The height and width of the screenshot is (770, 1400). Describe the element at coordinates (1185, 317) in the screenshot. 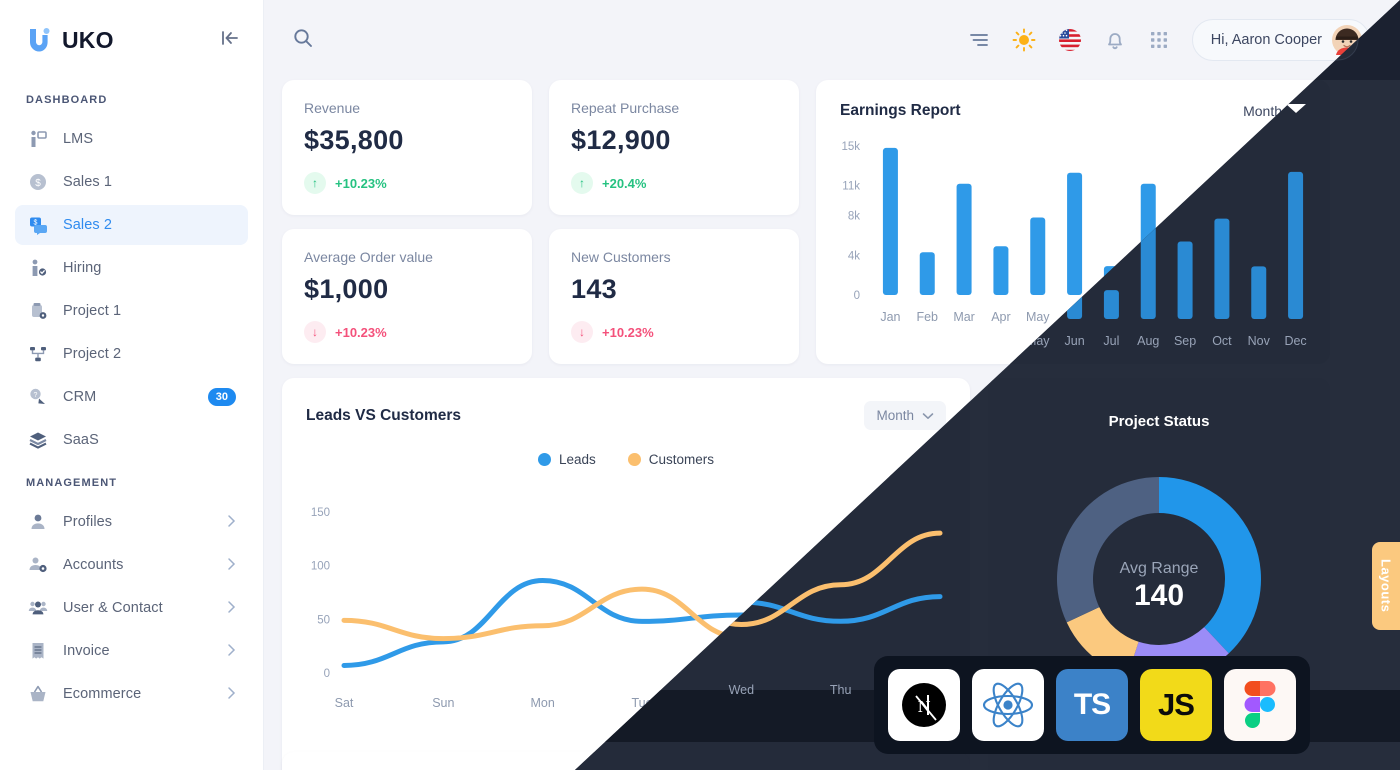

I see `svg-text: Sep` at that location.